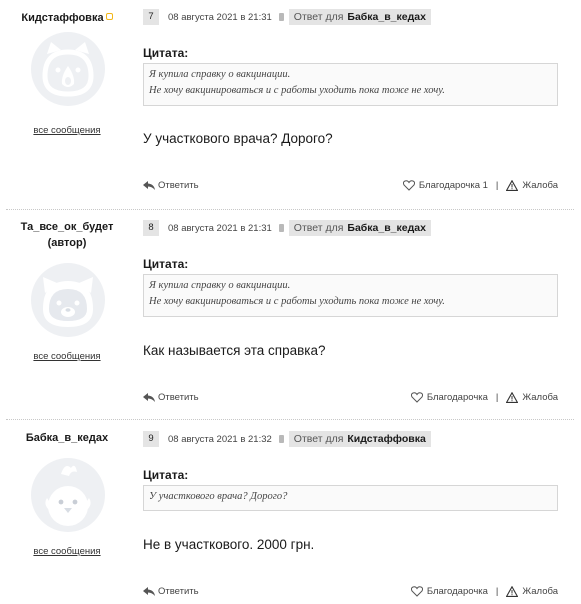  Describe the element at coordinates (220, 439) in the screenshot. I see `post-date: 08 августа 2021 в 21:32` at that location.